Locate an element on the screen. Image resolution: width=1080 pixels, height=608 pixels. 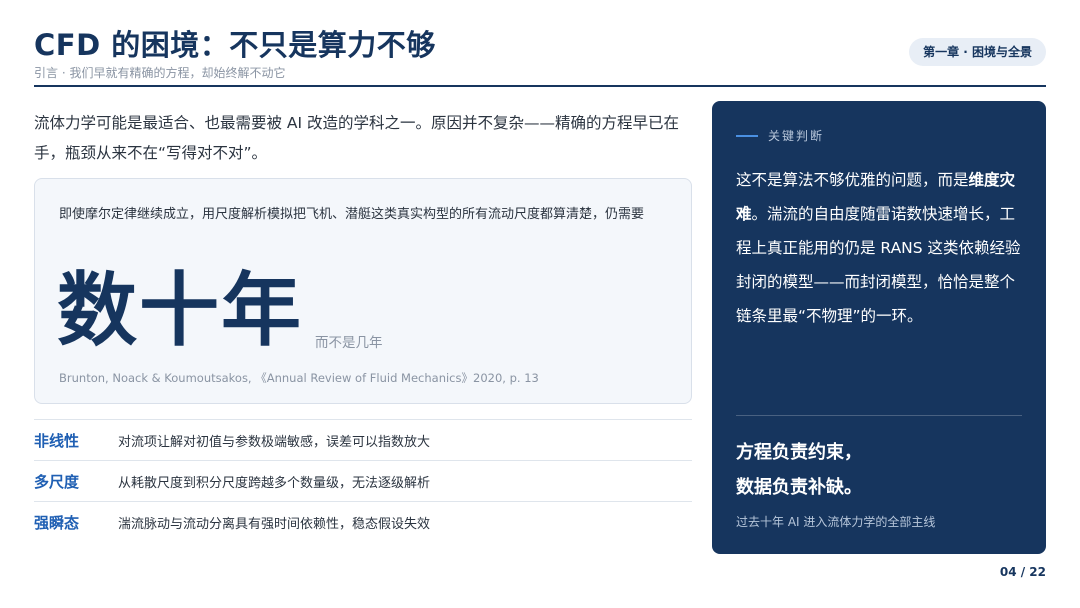
trait-name: 强瞬态 is located at coordinates (57, 522).